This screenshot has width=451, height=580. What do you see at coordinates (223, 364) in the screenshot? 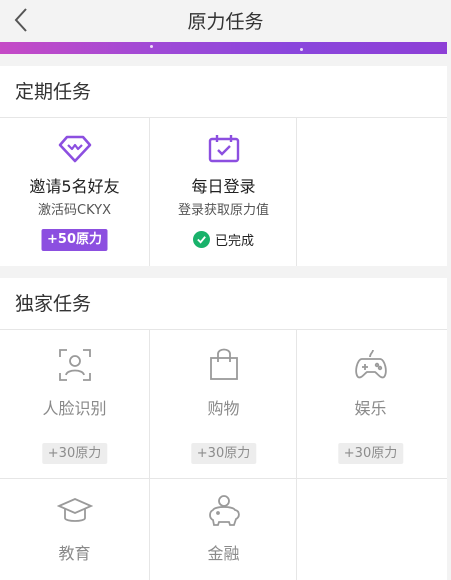
I see `shopping-bag-icon` at bounding box center [223, 364].